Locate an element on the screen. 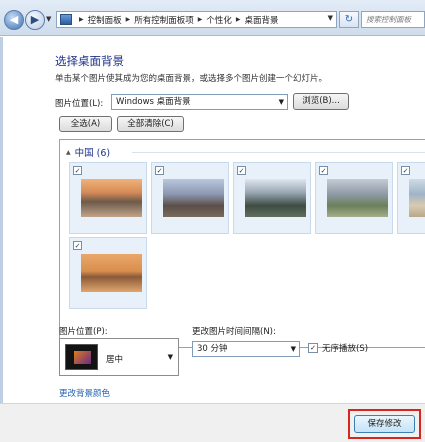 The width and height of the screenshot is (425, 442). interval-value: 30 分钟 is located at coordinates (212, 349).